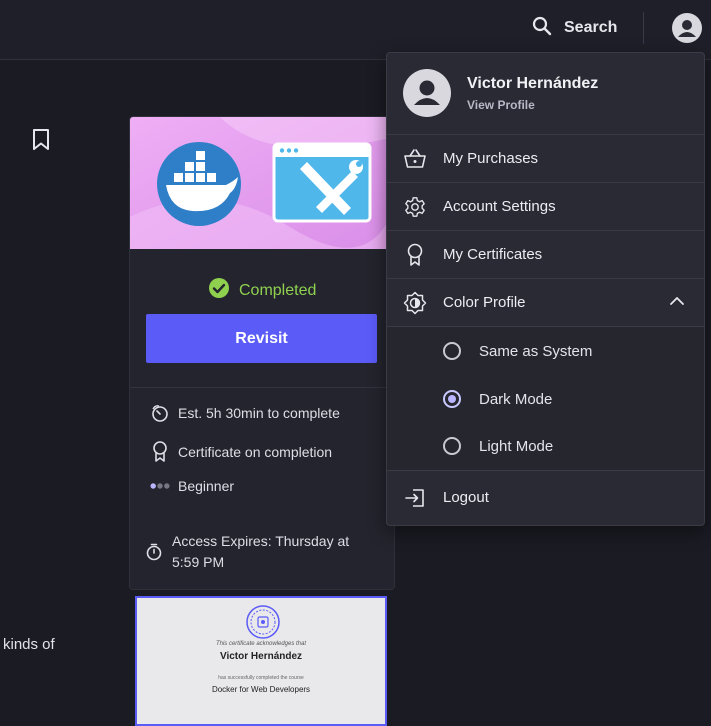 This screenshot has width=711, height=726. What do you see at coordinates (415, 303) in the screenshot?
I see `brightness-icon` at bounding box center [415, 303].